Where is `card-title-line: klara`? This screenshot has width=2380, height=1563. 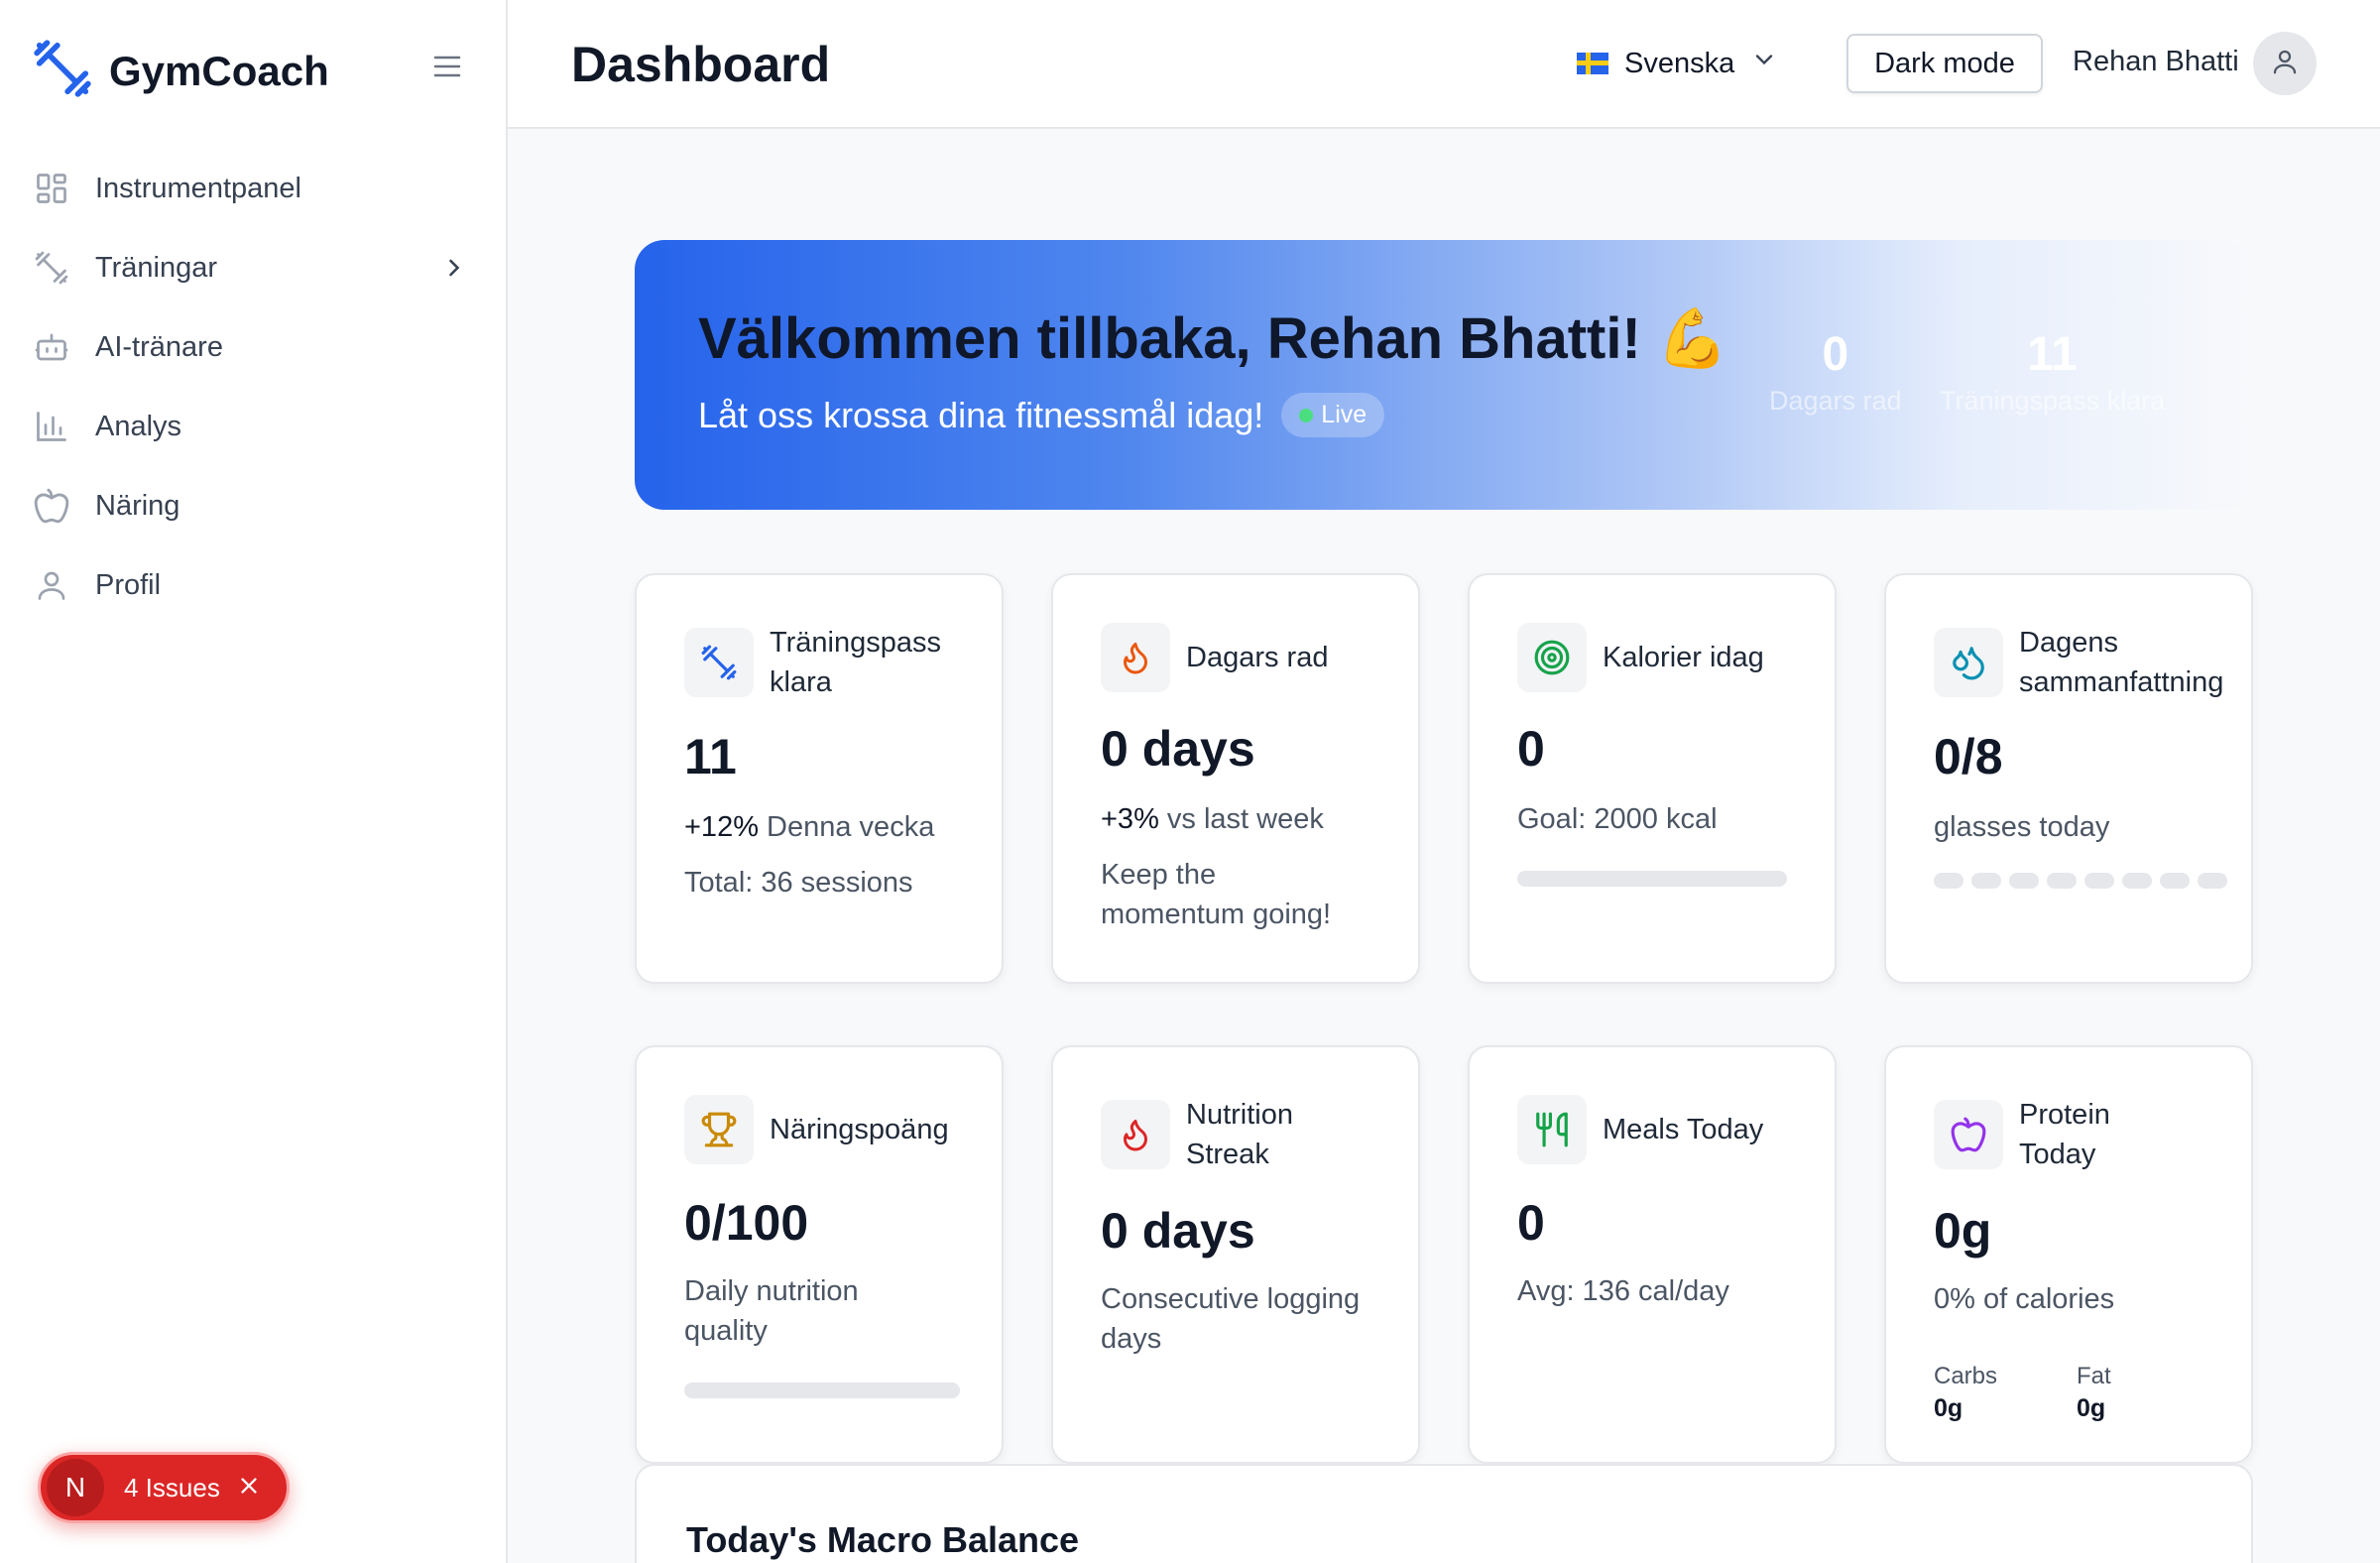
card-title-line: klara is located at coordinates (801, 682).